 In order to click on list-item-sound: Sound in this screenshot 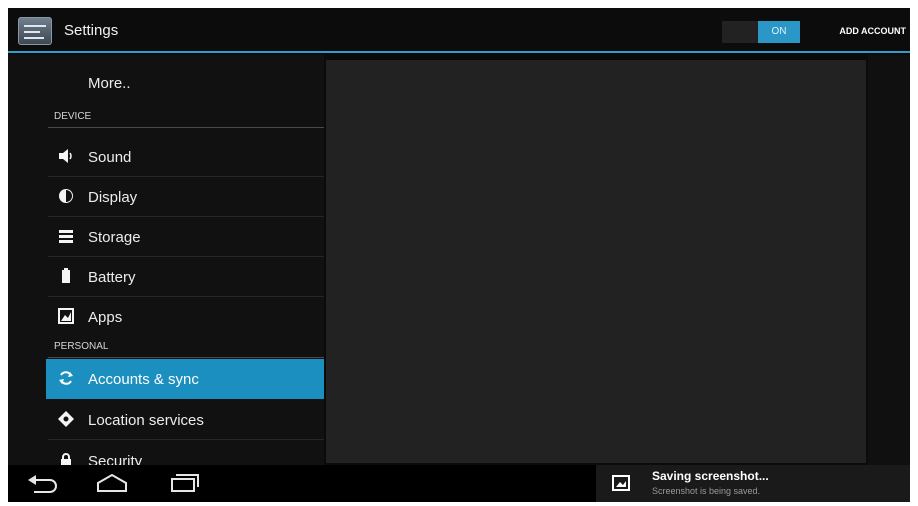, I will do `click(186, 157)`.